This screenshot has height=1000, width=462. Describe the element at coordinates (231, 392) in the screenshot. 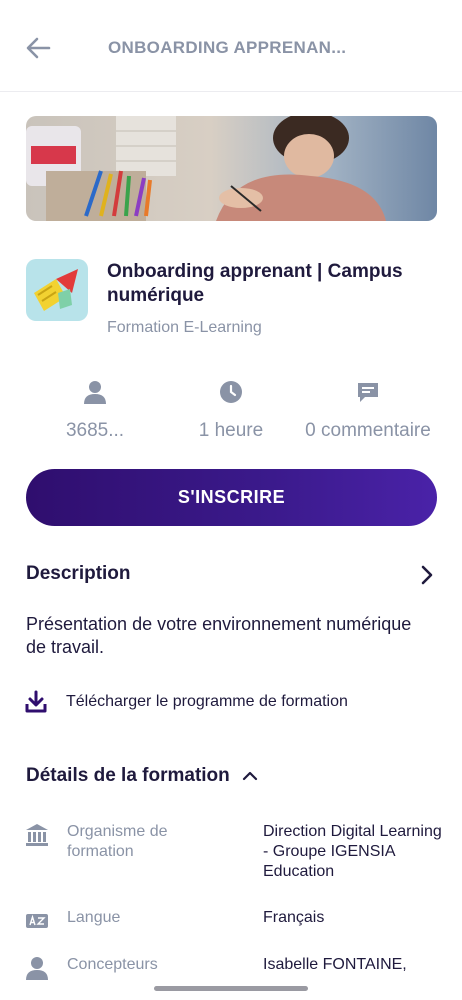

I see `clock-icon` at that location.